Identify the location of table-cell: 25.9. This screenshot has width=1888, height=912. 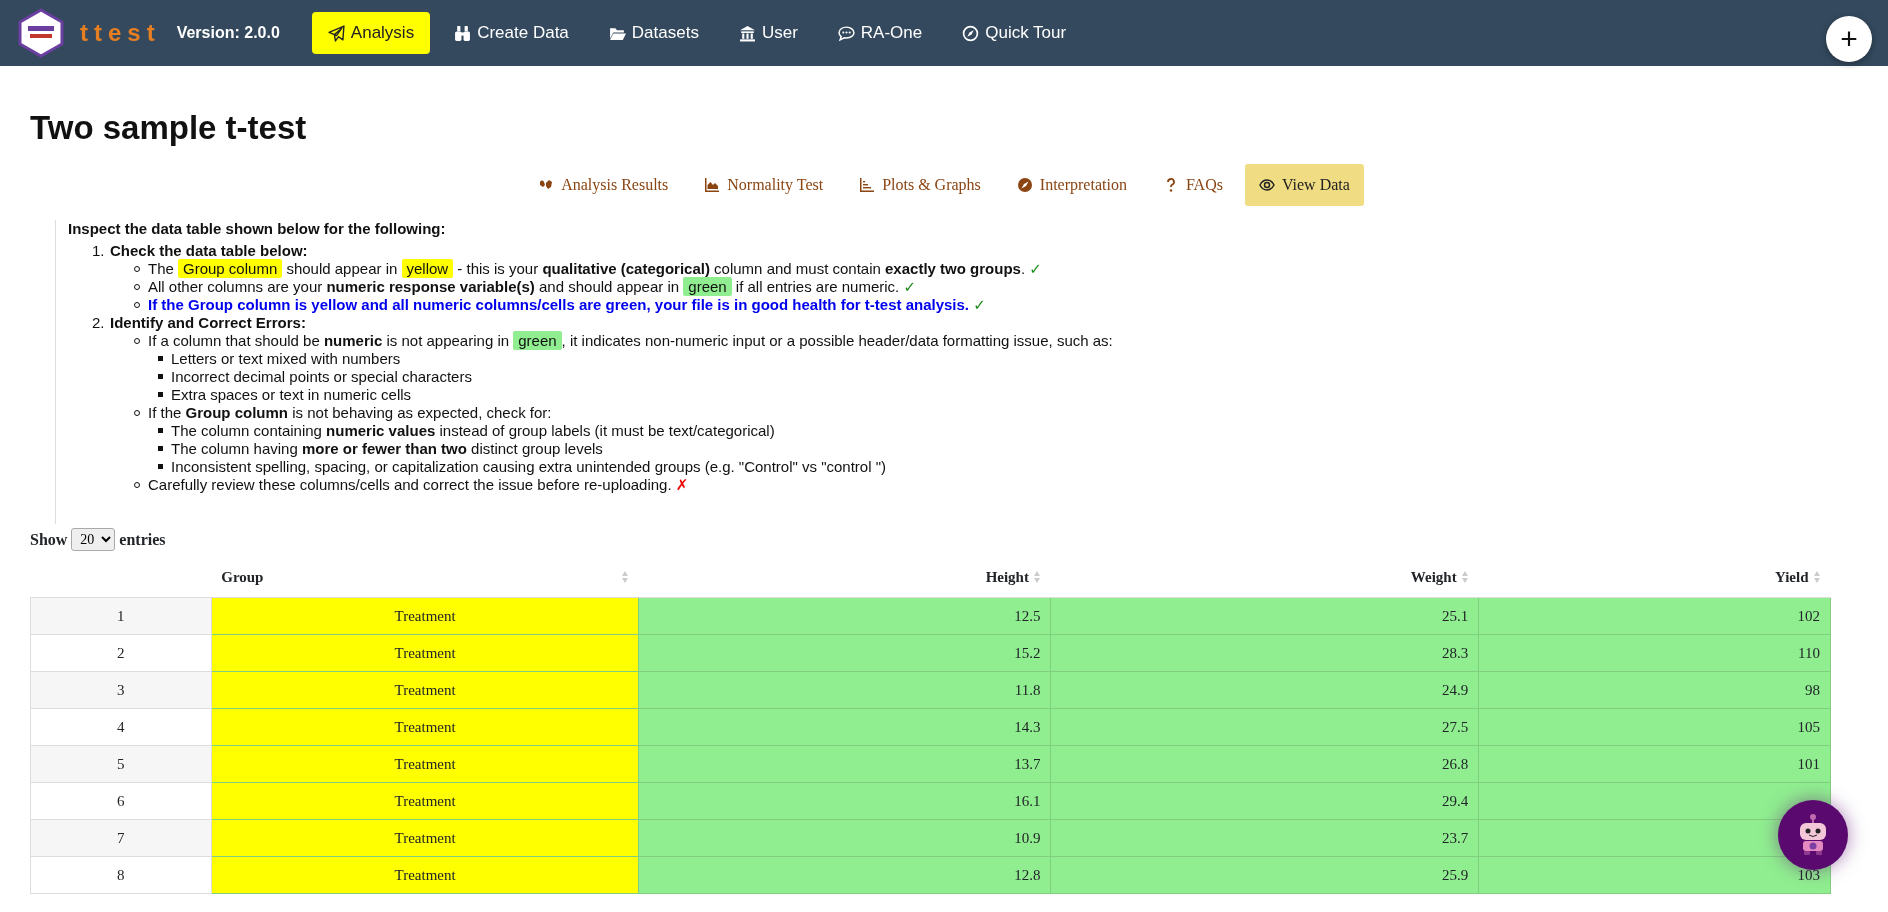
(1264, 875).